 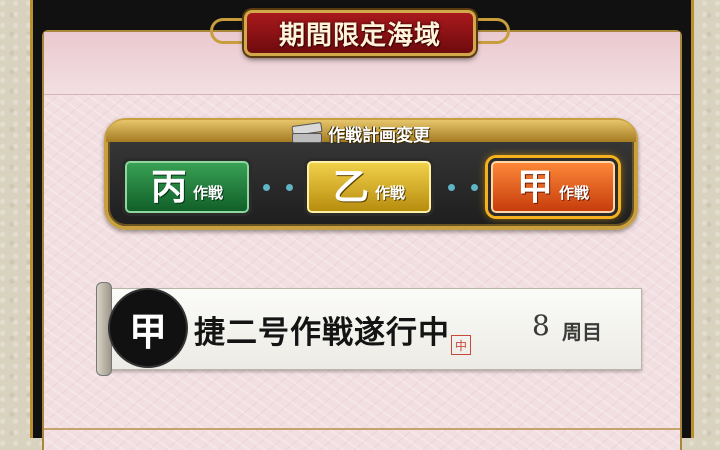 I want to click on page-title: 期間限定海域, so click(x=359, y=35).